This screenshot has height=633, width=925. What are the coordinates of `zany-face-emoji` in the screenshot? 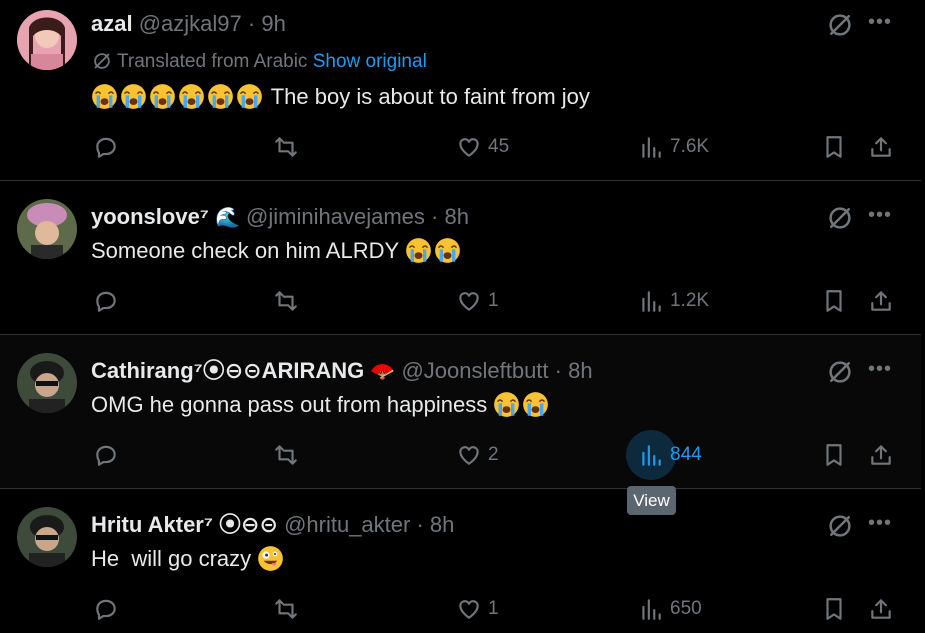 It's located at (270, 558).